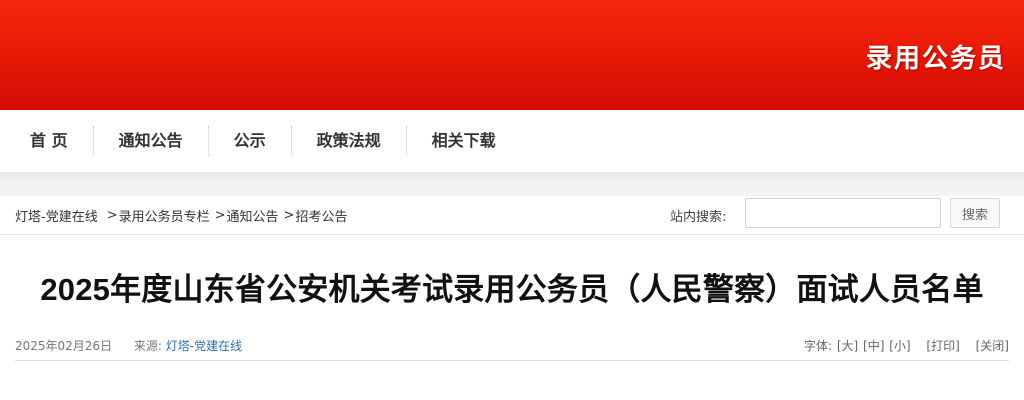 The height and width of the screenshot is (400, 1024). Describe the element at coordinates (512, 215) in the screenshot. I see `breadcrumb-row: 灯塔-党建在线 > 录用公务员专栏 > 通知公告 > 招考公告 站内搜索: 搜索` at that location.